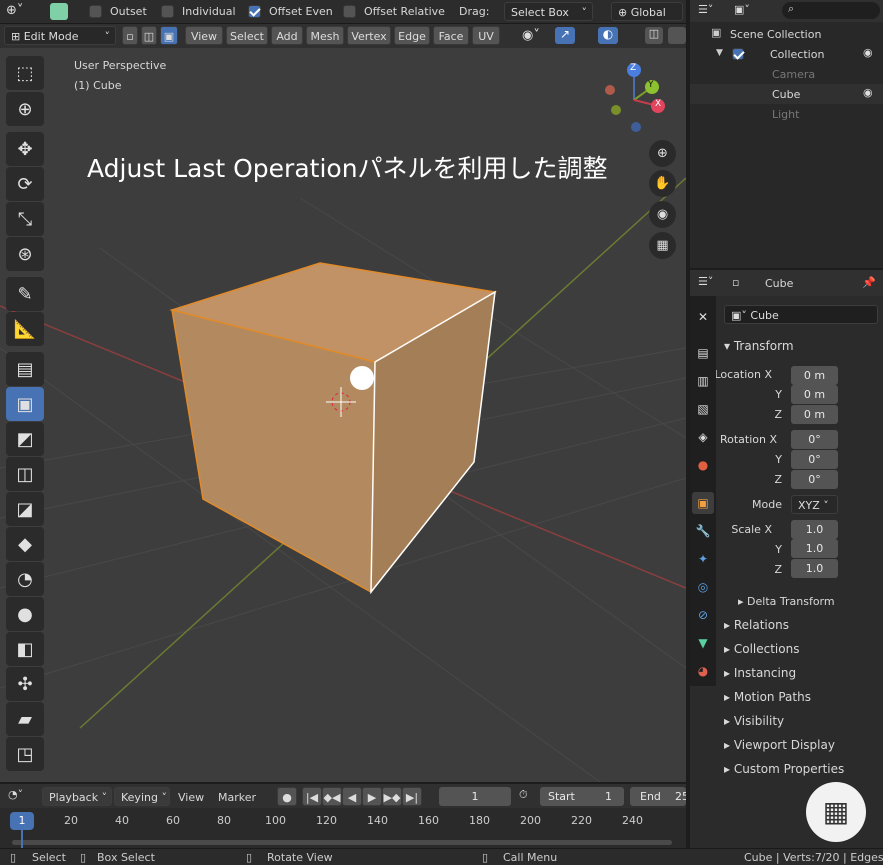 This screenshot has height=865, width=883. I want to click on particles-tab-icon: ✦, so click(703, 559).